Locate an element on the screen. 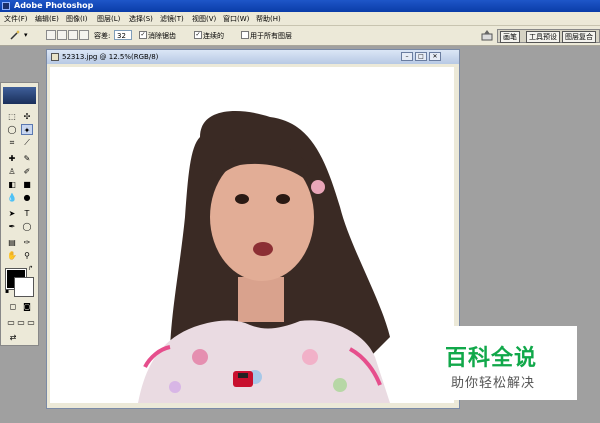 This screenshot has height=423, width=600. menu-image: 图像(I) is located at coordinates (77, 19).